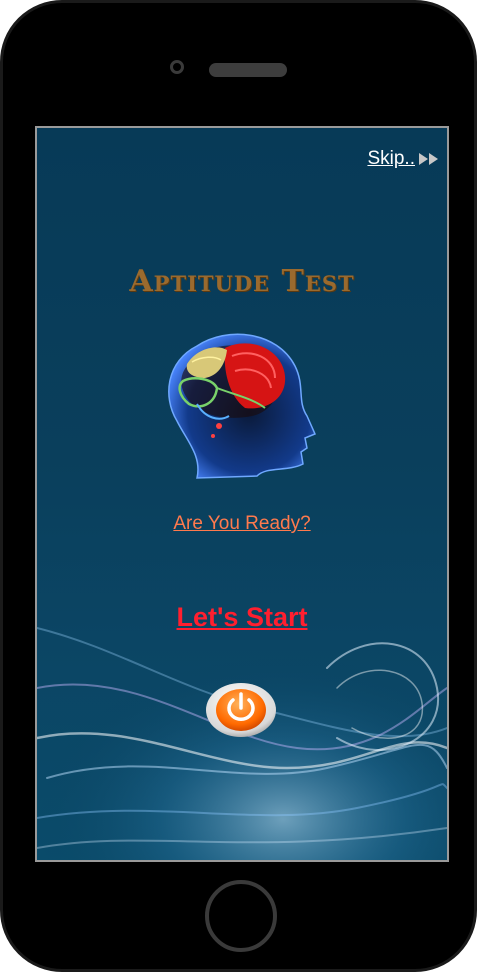 The height and width of the screenshot is (972, 477). What do you see at coordinates (242, 524) in the screenshot?
I see `are-you-ready-link: Are You Ready?` at bounding box center [242, 524].